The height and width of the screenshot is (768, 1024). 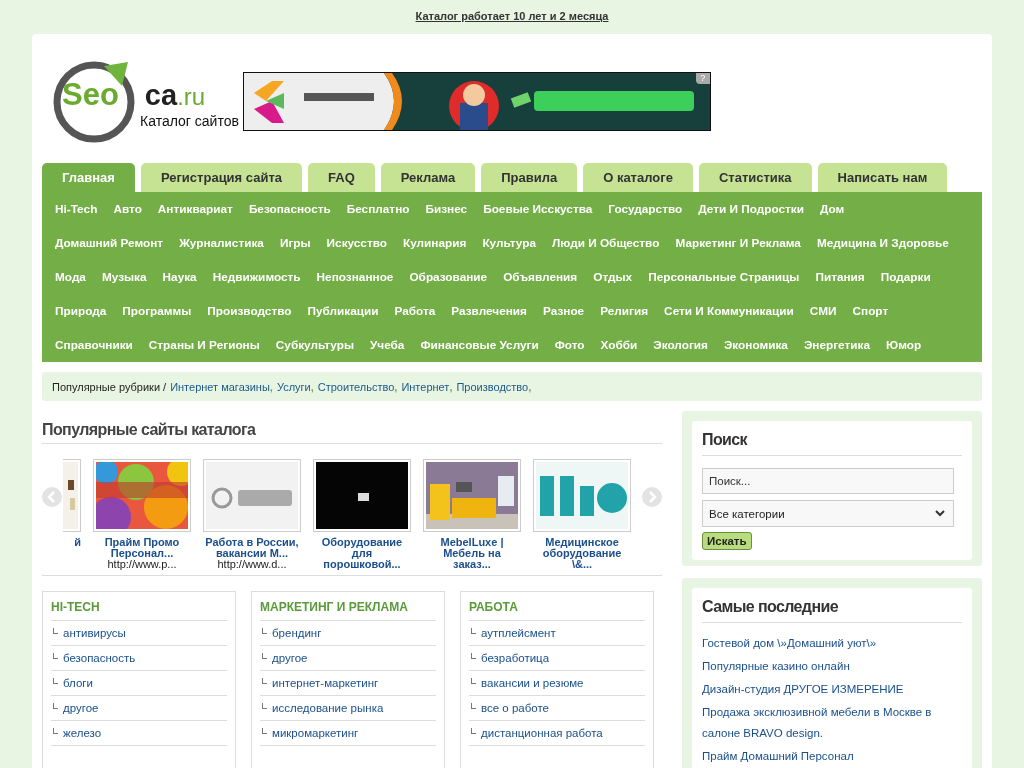 What do you see at coordinates (88, 177) in the screenshot?
I see `nav-tab: Главная` at bounding box center [88, 177].